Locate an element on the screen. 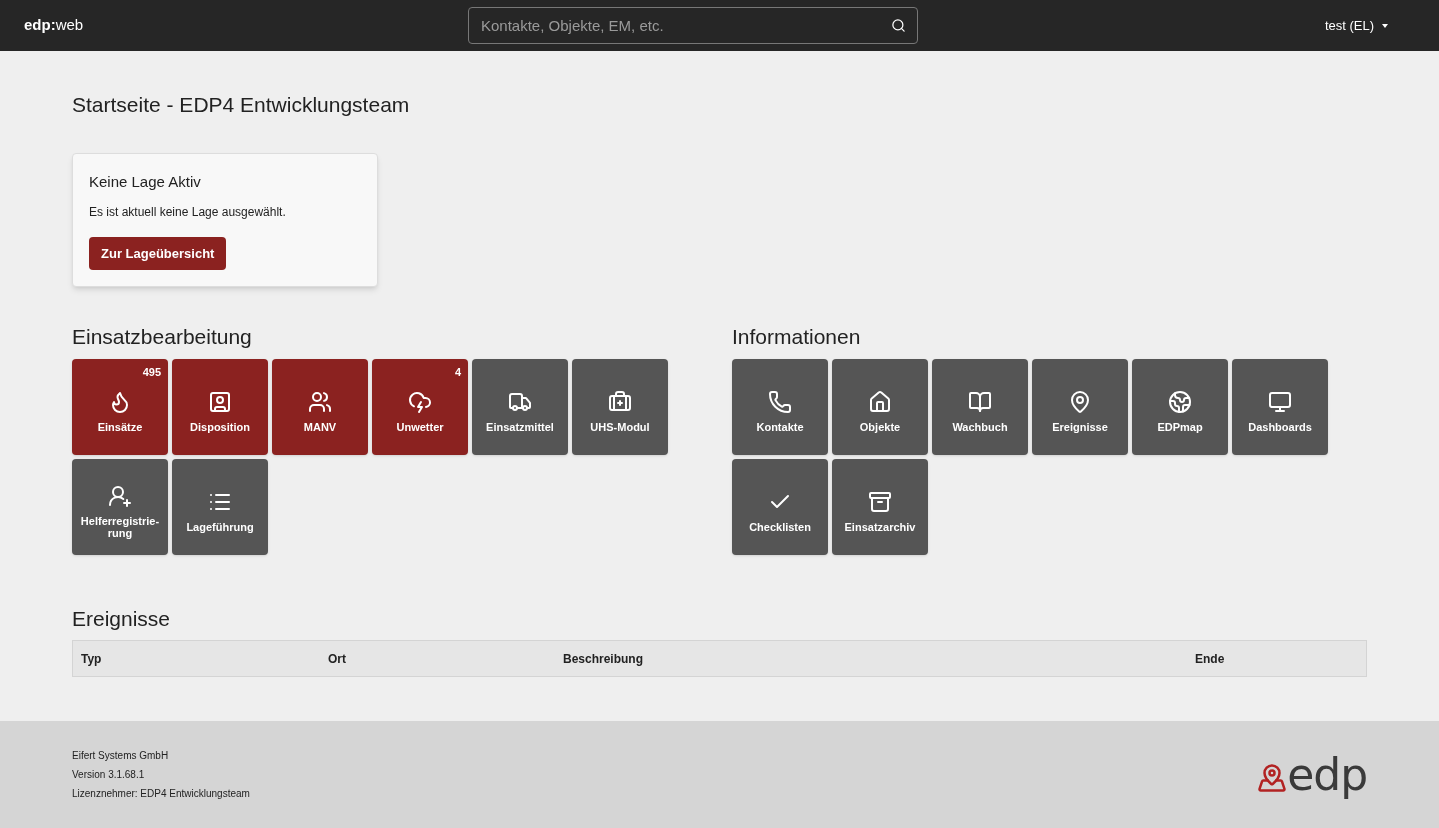 The height and width of the screenshot is (828, 1439). module-tile: UHS-Modul is located at coordinates (620, 406).